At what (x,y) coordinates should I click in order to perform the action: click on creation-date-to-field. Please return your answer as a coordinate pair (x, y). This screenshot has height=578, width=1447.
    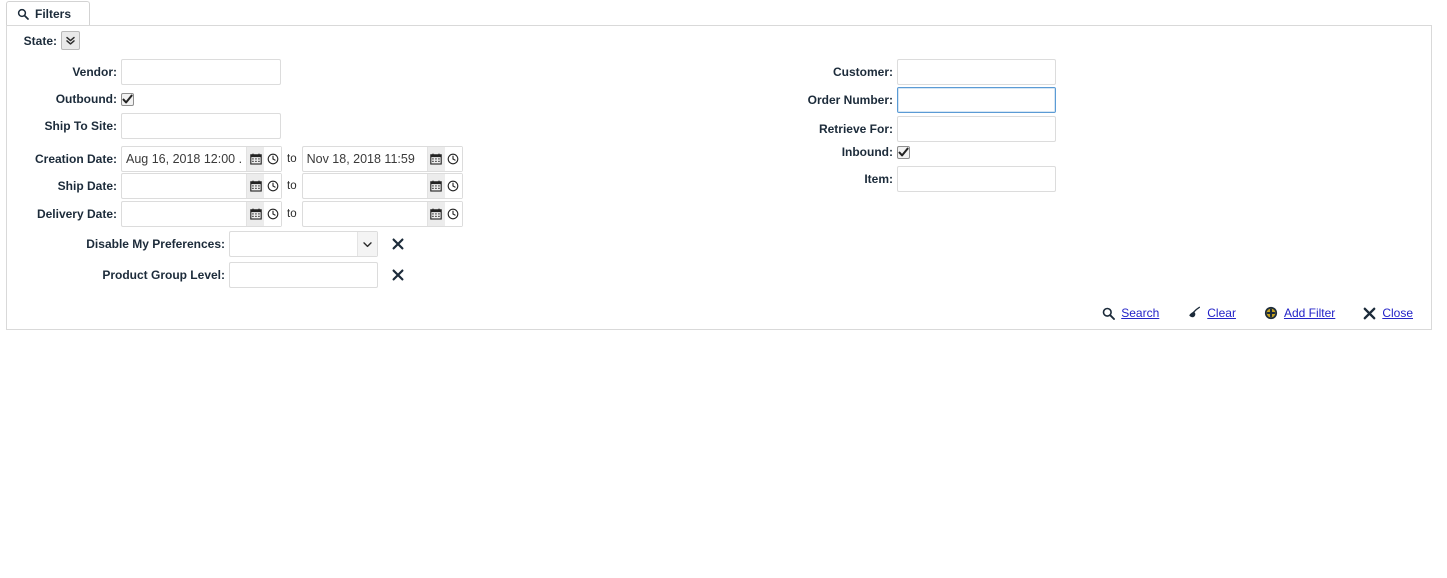
    Looking at the image, I should click on (382, 159).